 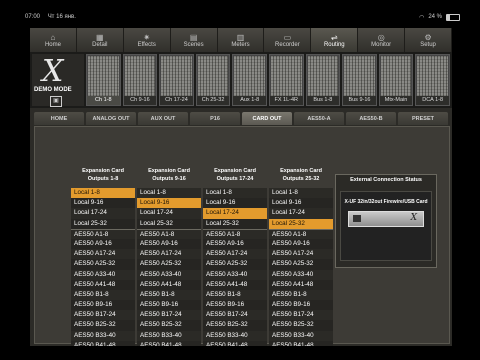 I want to click on nav-scenes: ▤ Scenes, so click(x=194, y=40).